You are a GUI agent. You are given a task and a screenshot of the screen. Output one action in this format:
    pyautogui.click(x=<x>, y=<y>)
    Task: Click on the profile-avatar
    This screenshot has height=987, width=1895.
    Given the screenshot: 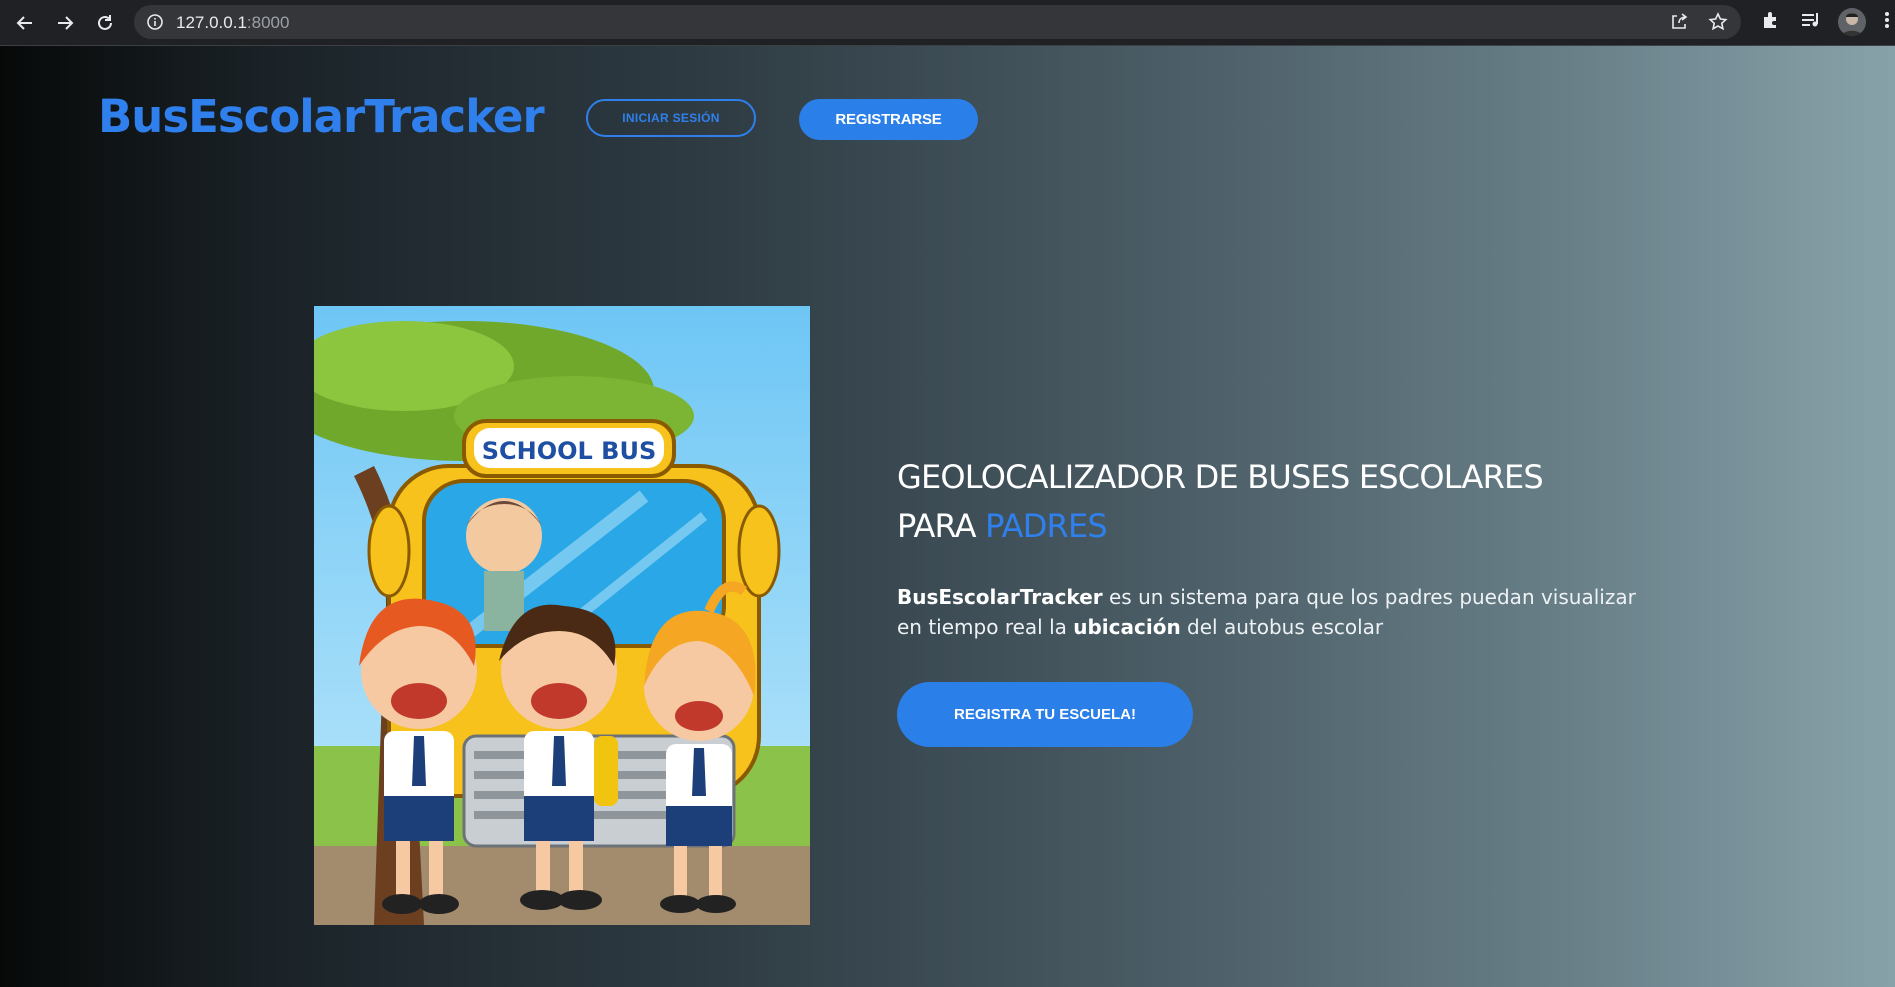 What is the action you would take?
    pyautogui.click(x=1852, y=22)
    